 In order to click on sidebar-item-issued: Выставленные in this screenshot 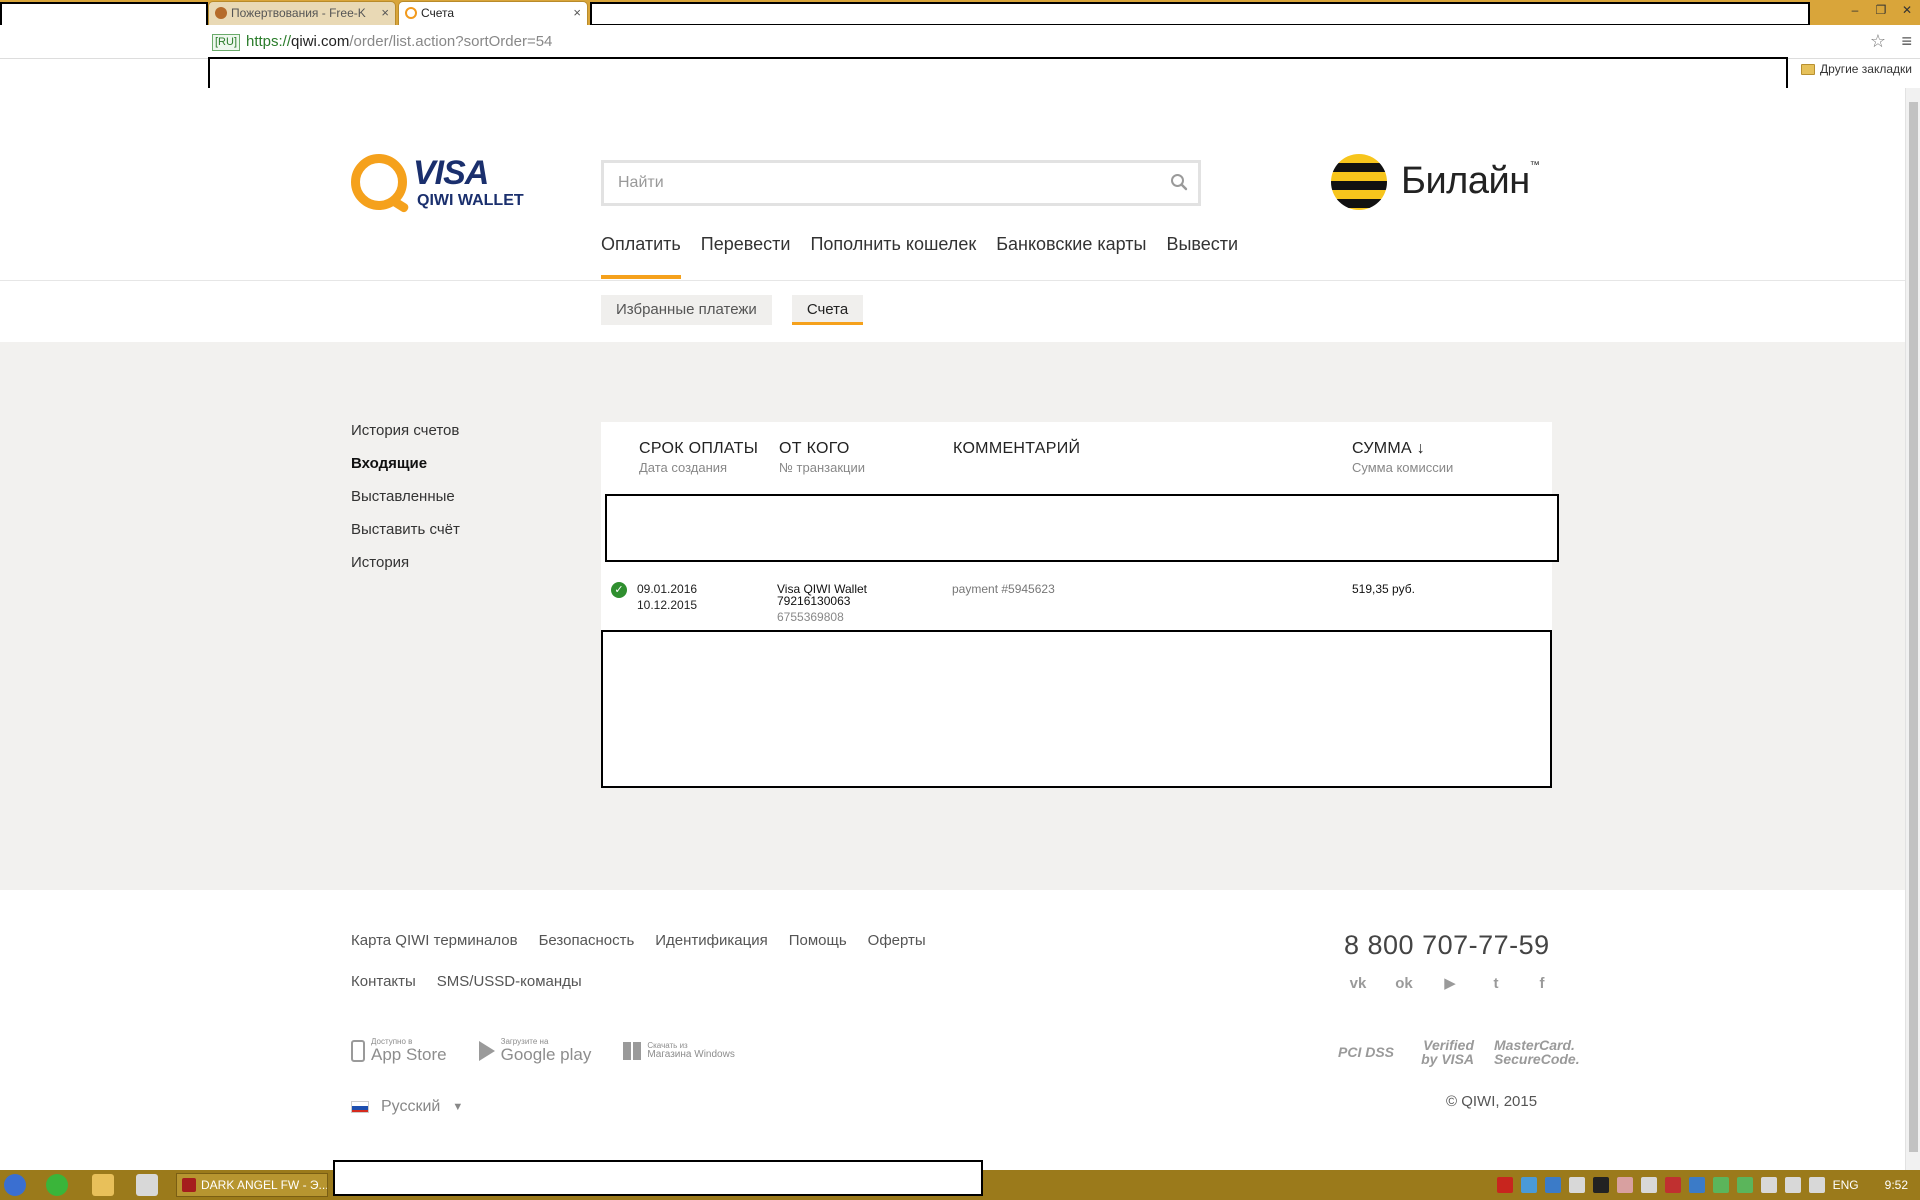, I will do `click(405, 496)`.